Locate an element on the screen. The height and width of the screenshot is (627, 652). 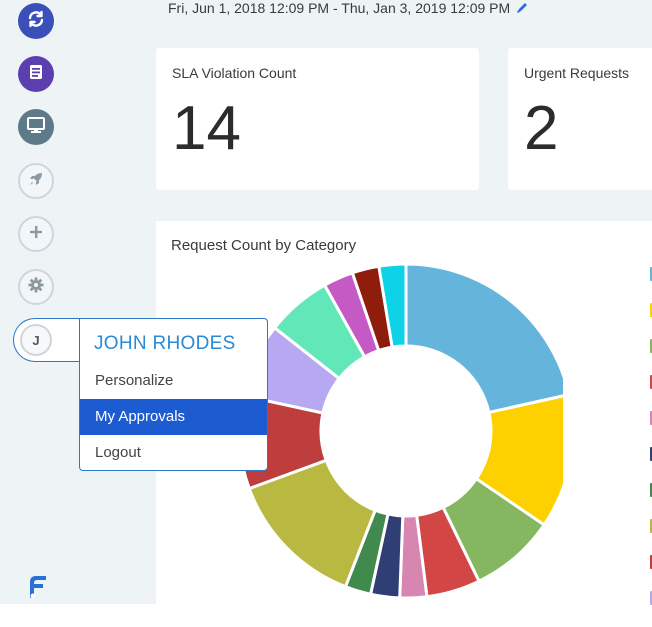
menu-item-my-approvals: My Approvals is located at coordinates (173, 417).